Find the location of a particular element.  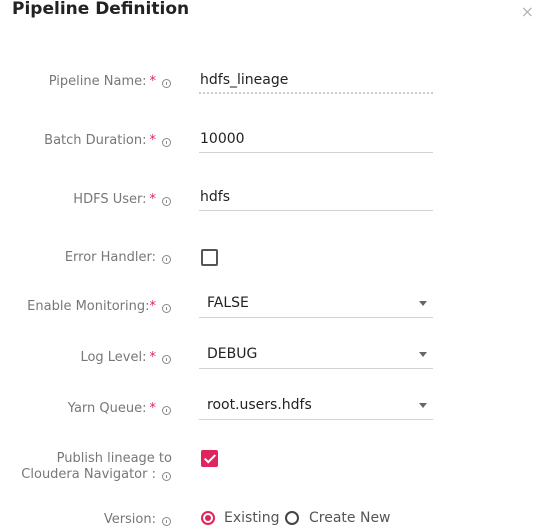

hdfs-user-label: HDFS User: * is located at coordinates (114, 200).